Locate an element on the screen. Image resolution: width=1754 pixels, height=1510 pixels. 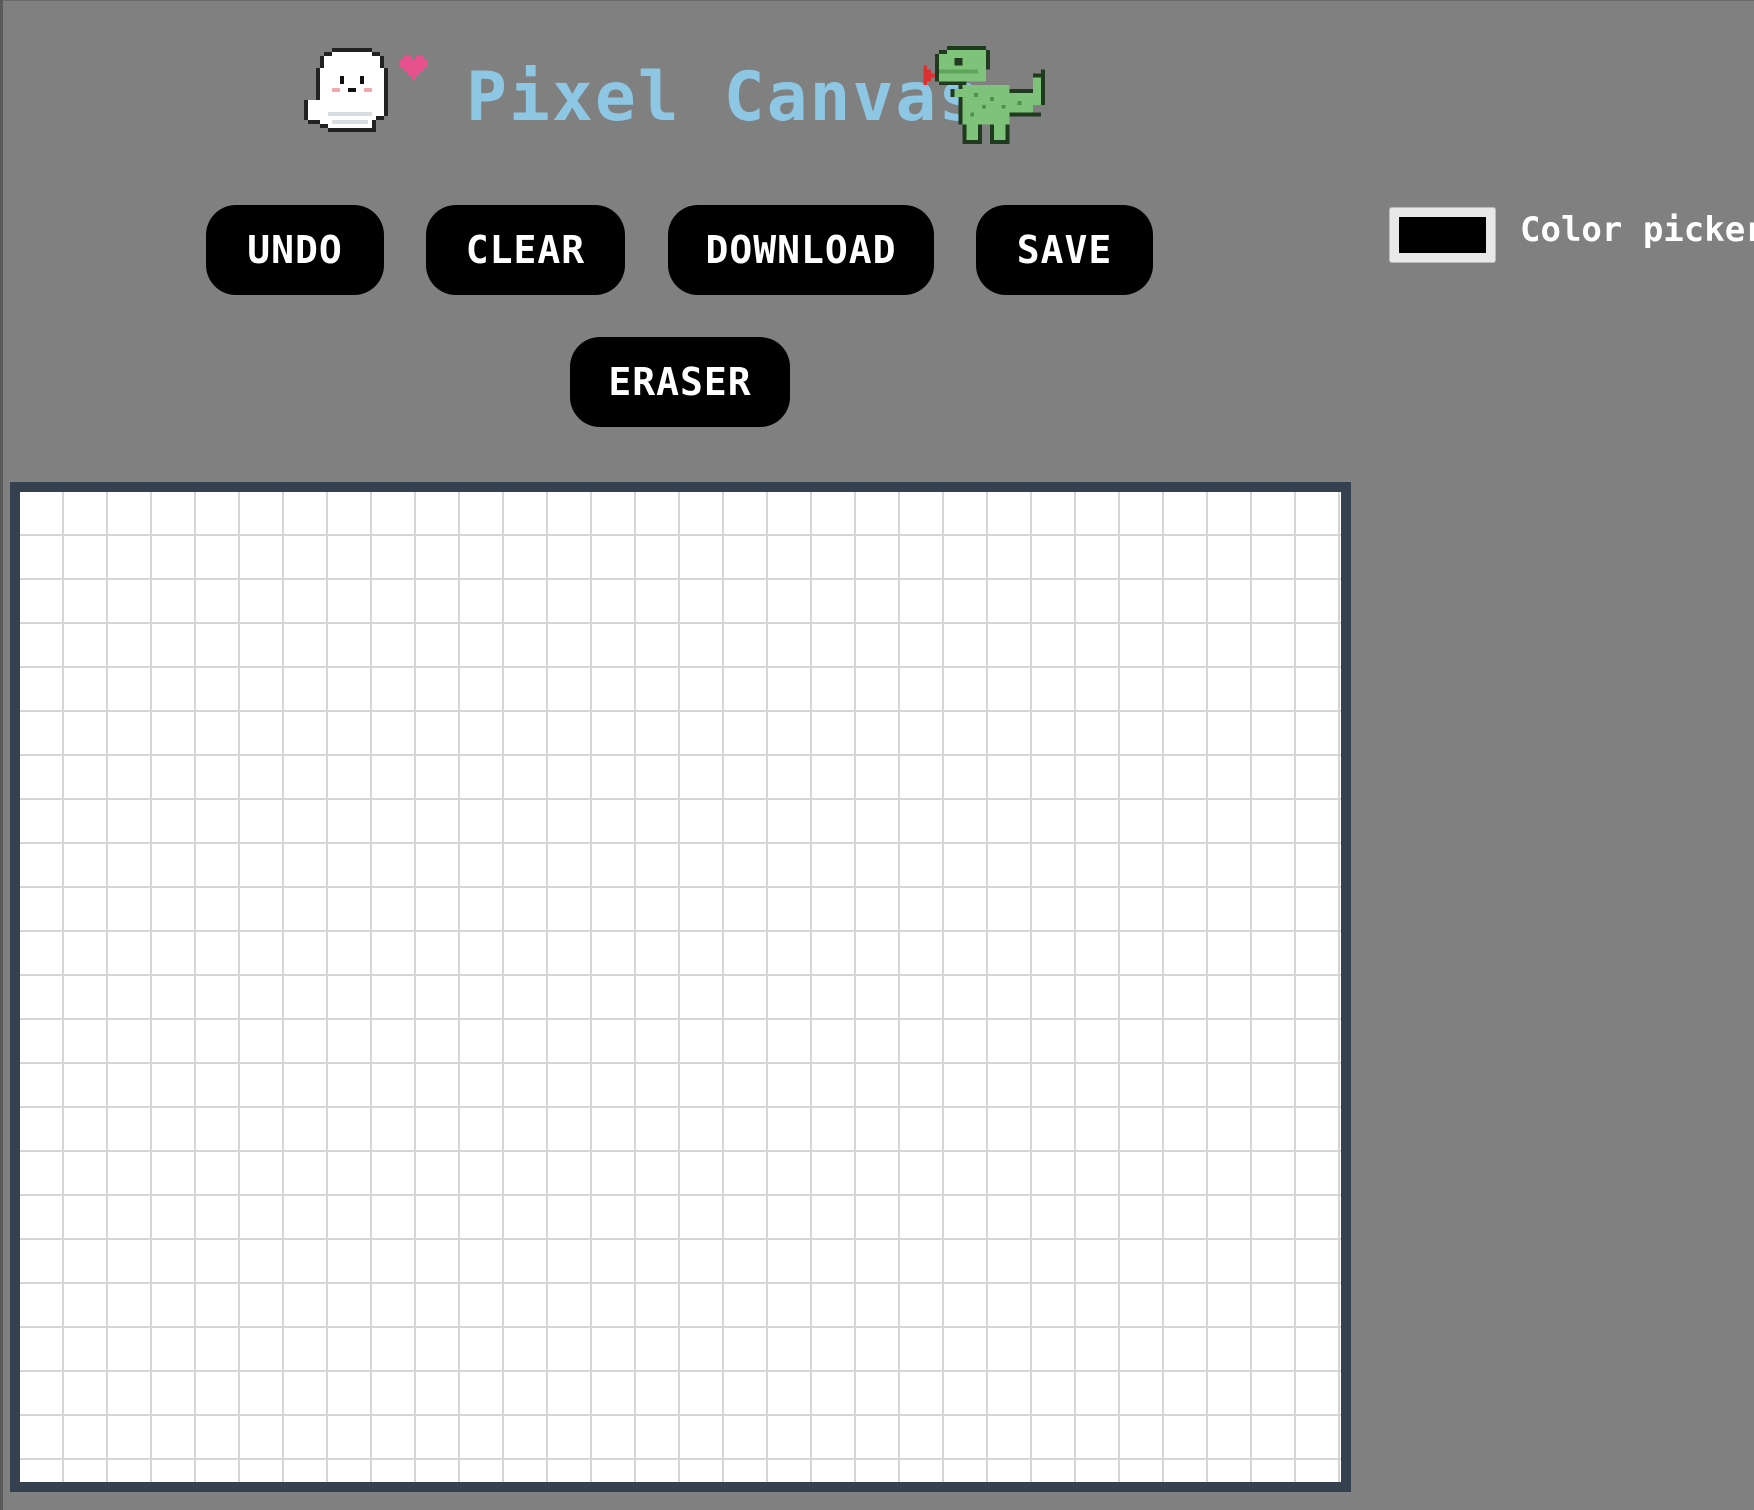
color-picker-label: Color picker is located at coordinates (1637, 230).